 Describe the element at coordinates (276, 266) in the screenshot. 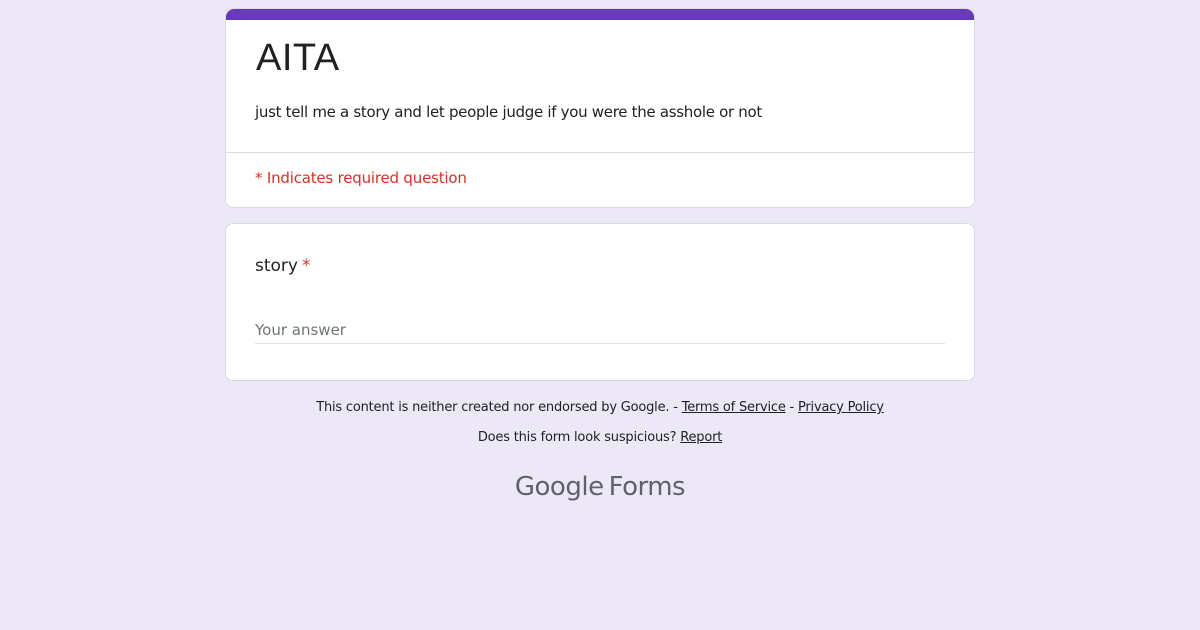

I see `question-title: story` at that location.